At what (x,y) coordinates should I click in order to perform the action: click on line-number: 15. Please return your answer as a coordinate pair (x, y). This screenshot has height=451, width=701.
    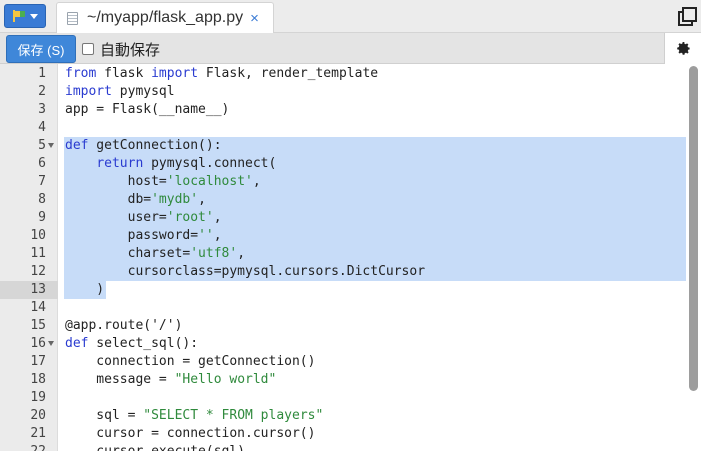
    Looking at the image, I should click on (38, 325).